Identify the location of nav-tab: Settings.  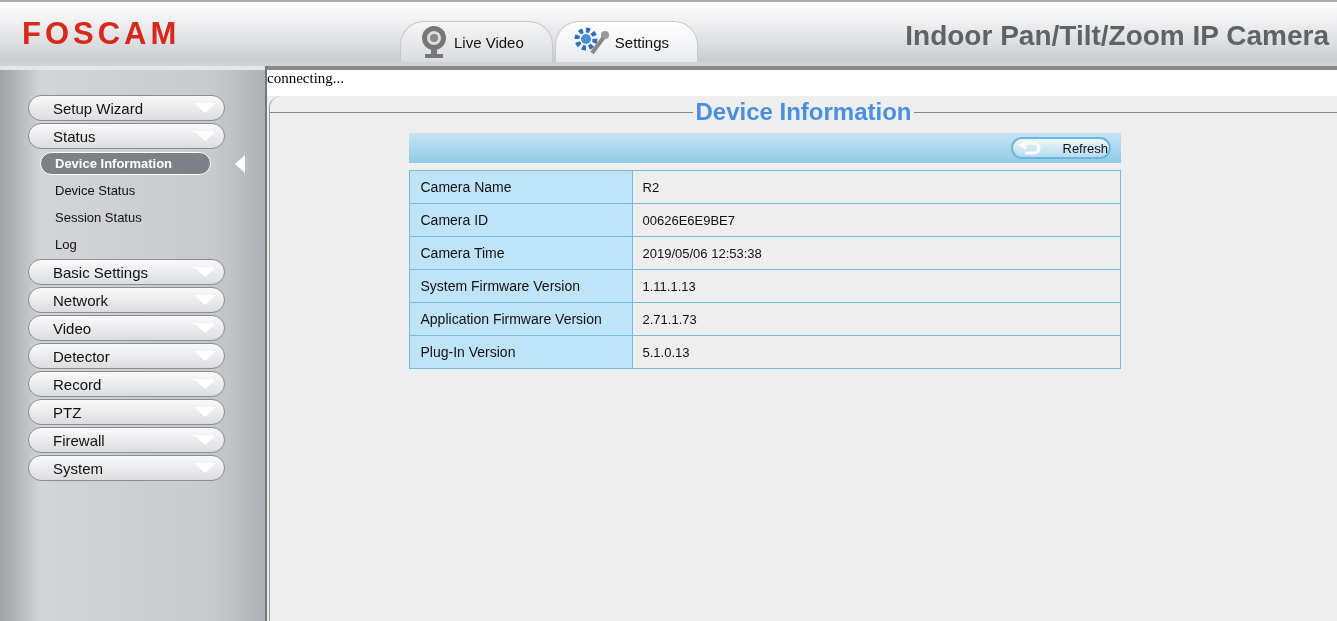
(626, 41).